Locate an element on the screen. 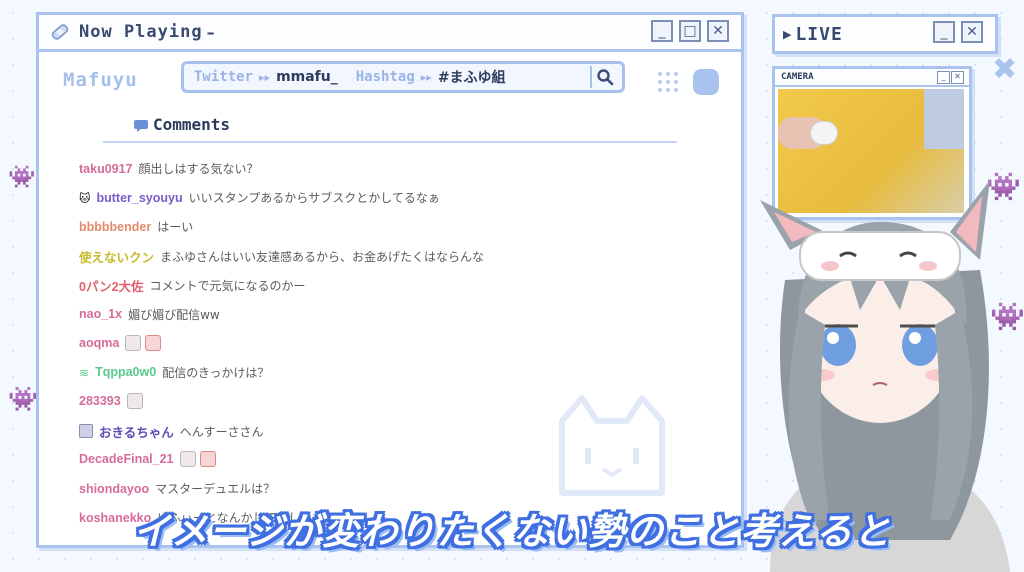  comment-row: bbbbbender はーい is located at coordinates (136, 226).